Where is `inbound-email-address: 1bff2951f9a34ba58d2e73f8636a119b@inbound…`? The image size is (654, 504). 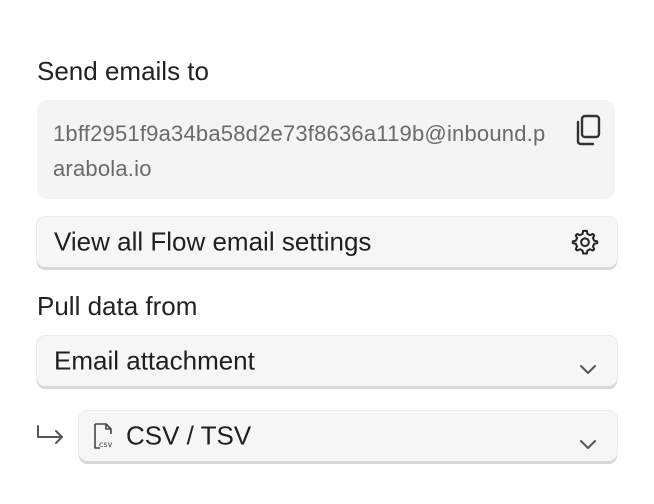 inbound-email-address: 1bff2951f9a34ba58d2e73f8636a119b@inbound… is located at coordinates (299, 151).